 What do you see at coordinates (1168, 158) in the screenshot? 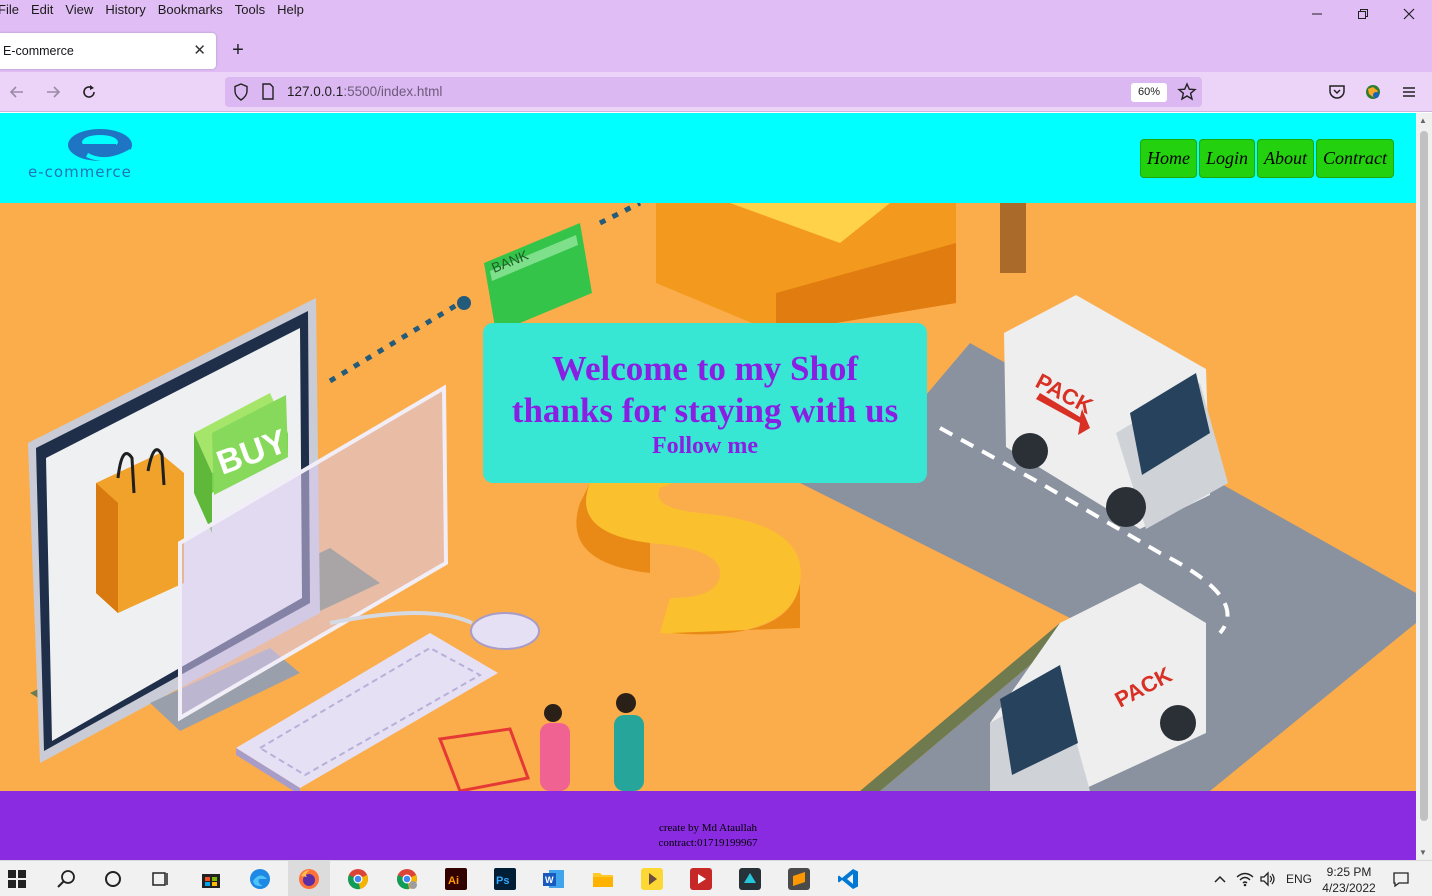
I see `nav-home-link: Home` at bounding box center [1168, 158].